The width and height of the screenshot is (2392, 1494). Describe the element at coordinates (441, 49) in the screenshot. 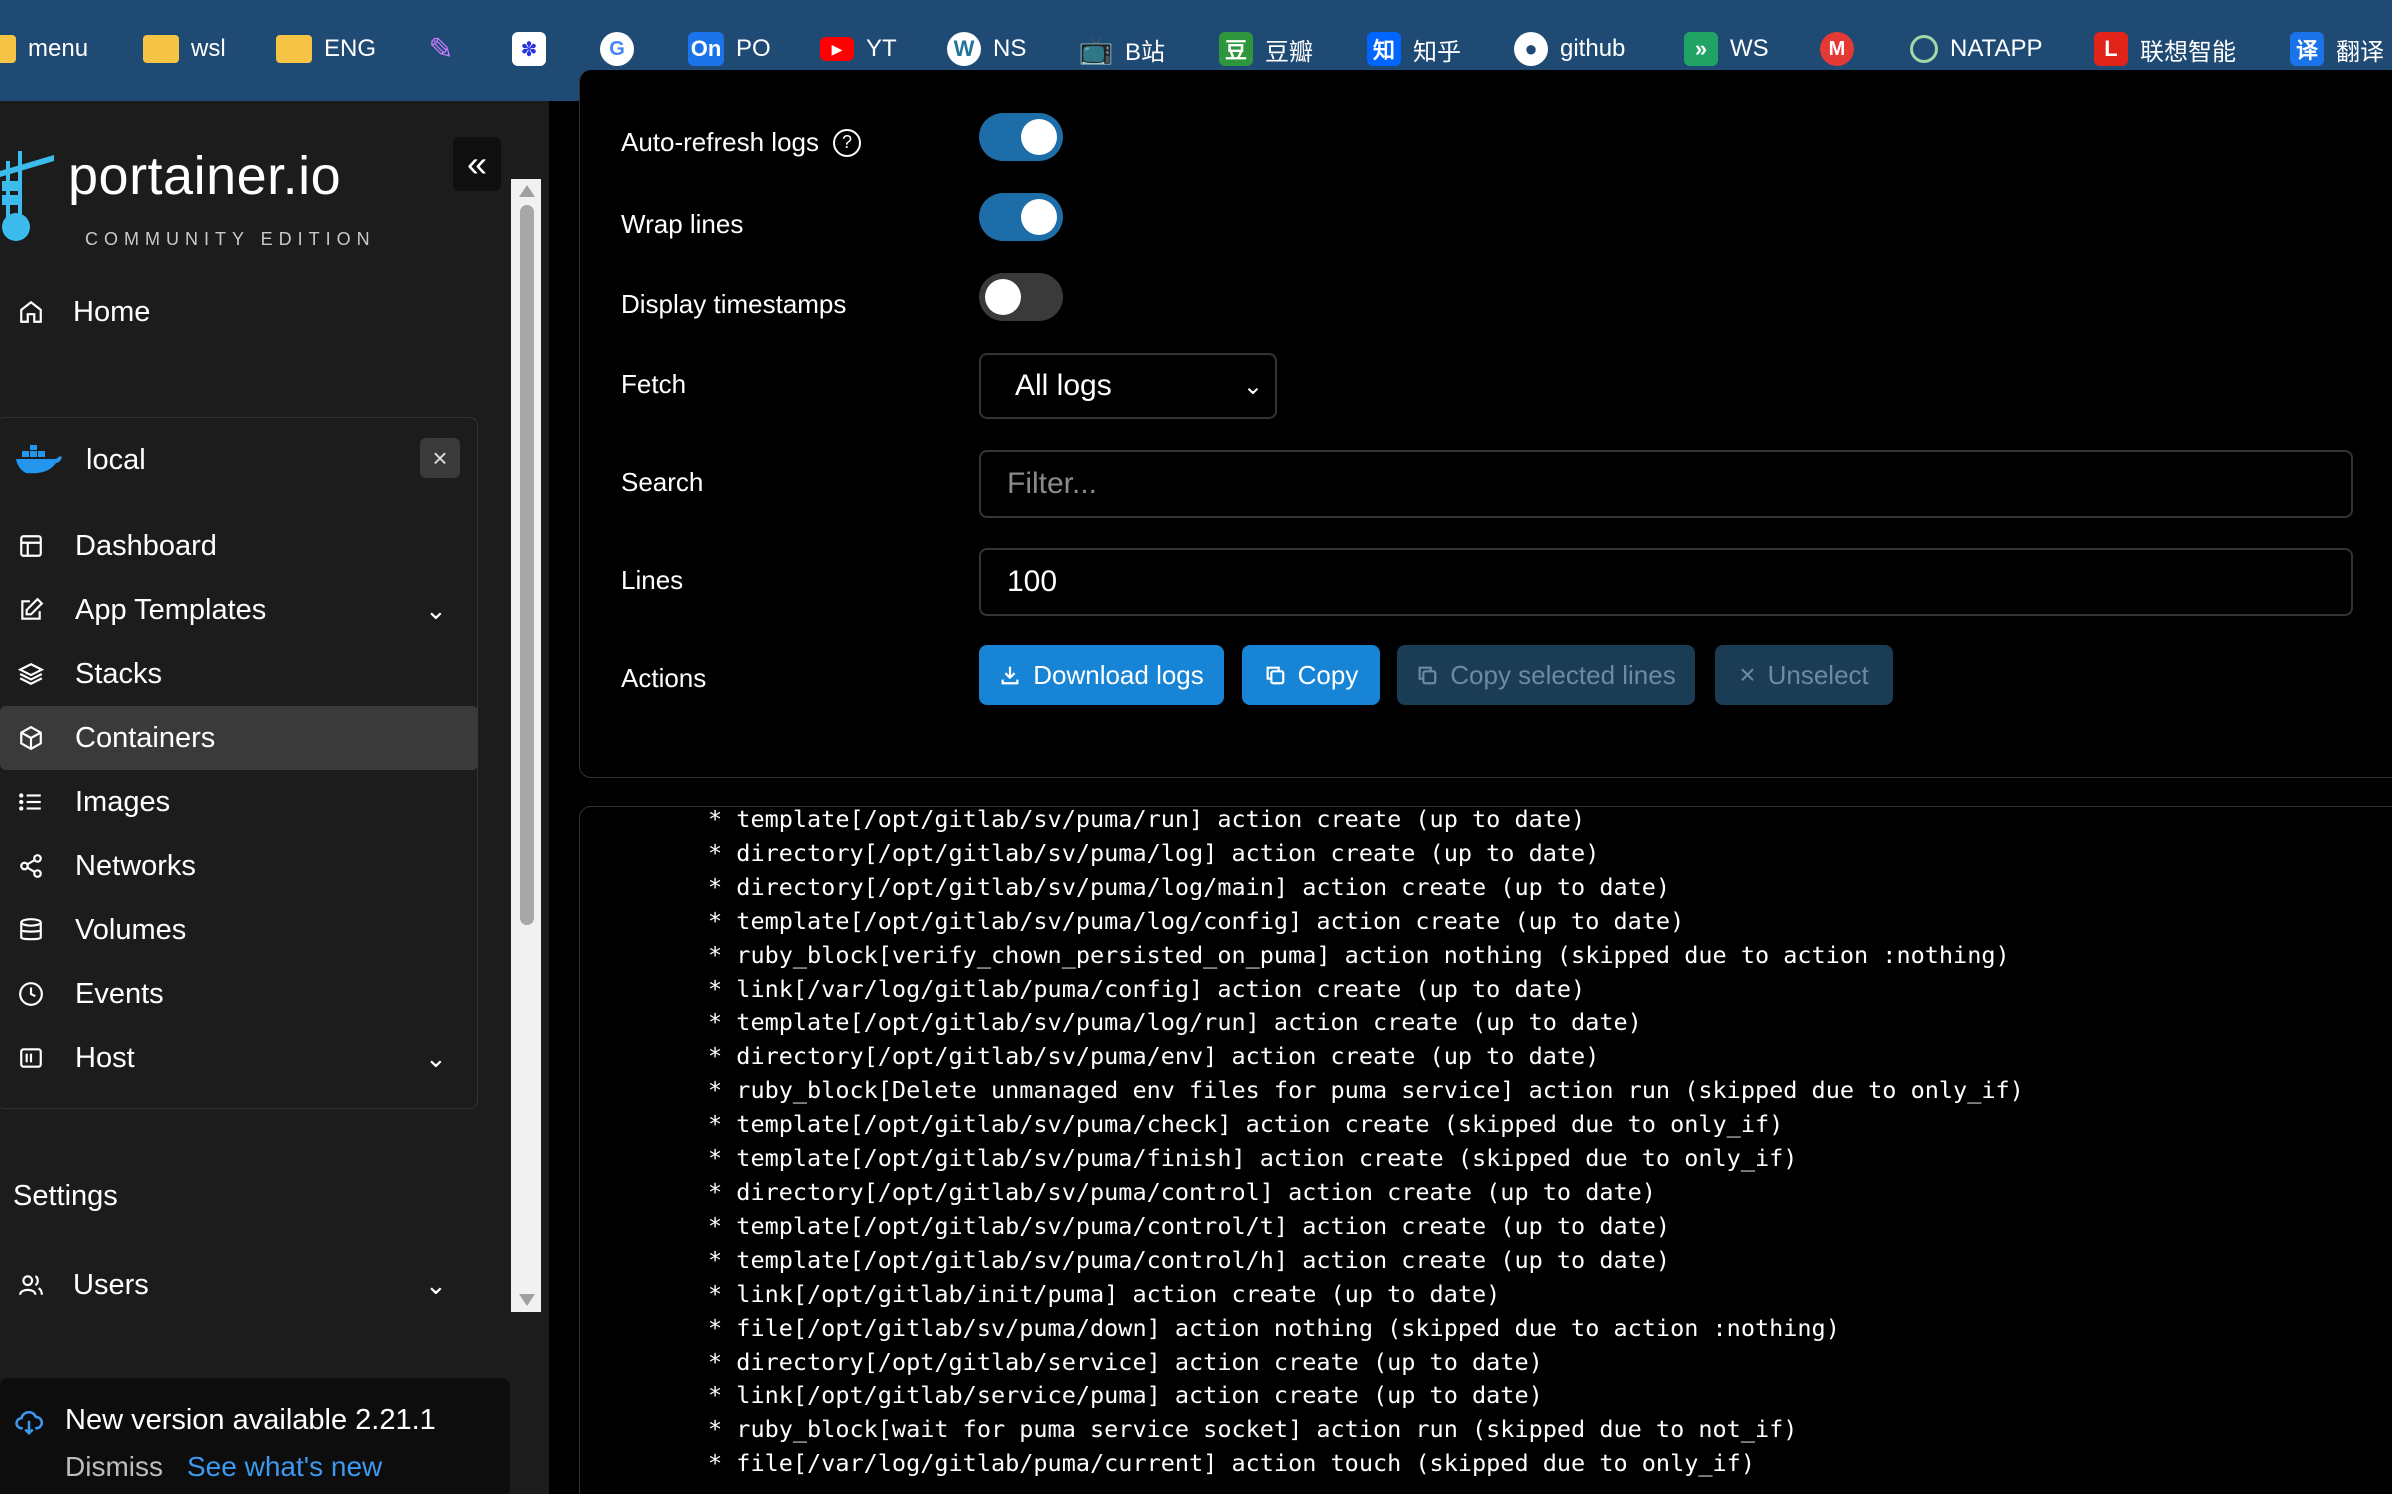

I see `bookmark-pattern: ✎` at that location.